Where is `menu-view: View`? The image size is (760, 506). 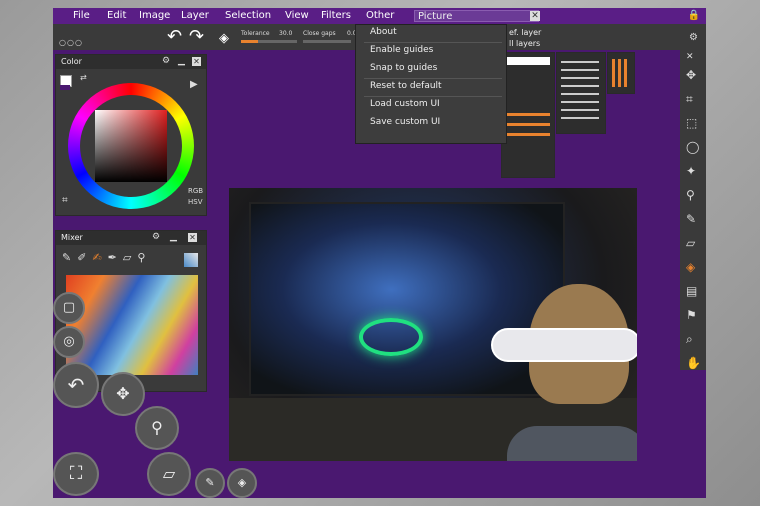
menu-view: View is located at coordinates (297, 15).